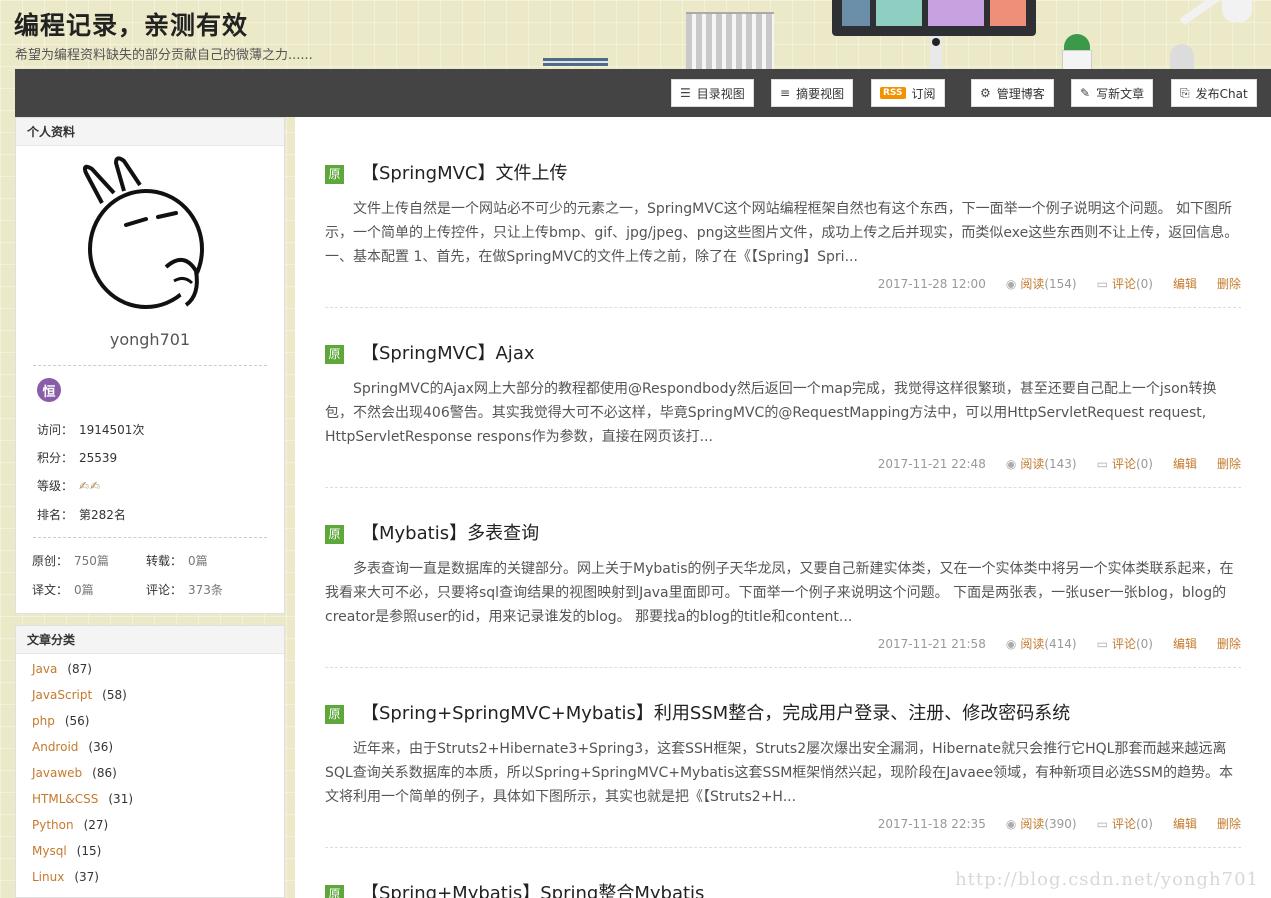 The height and width of the screenshot is (898, 1271). Describe the element at coordinates (936, 42) in the screenshot. I see `header-decoration-dot` at that location.